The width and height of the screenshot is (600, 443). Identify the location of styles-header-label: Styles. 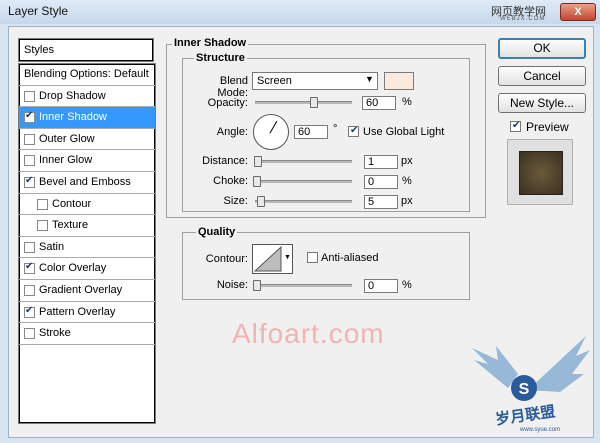
(39, 50).